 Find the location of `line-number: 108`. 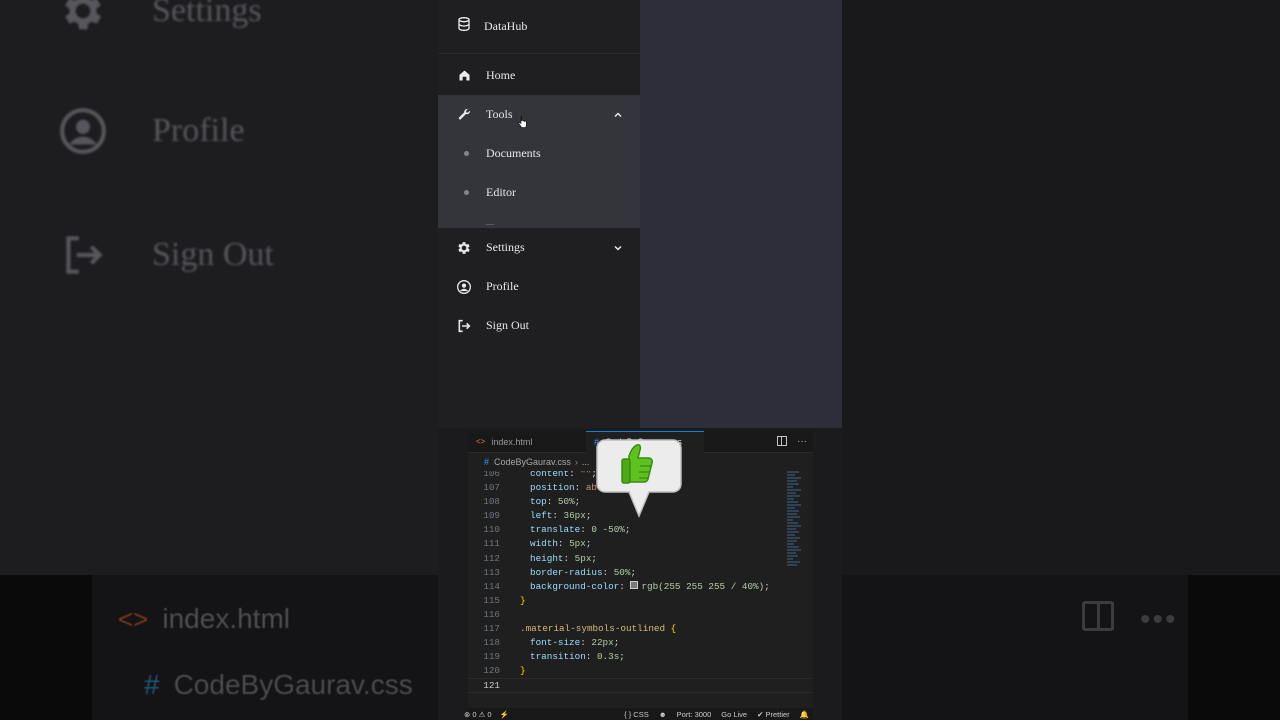

line-number: 108 is located at coordinates (491, 502).